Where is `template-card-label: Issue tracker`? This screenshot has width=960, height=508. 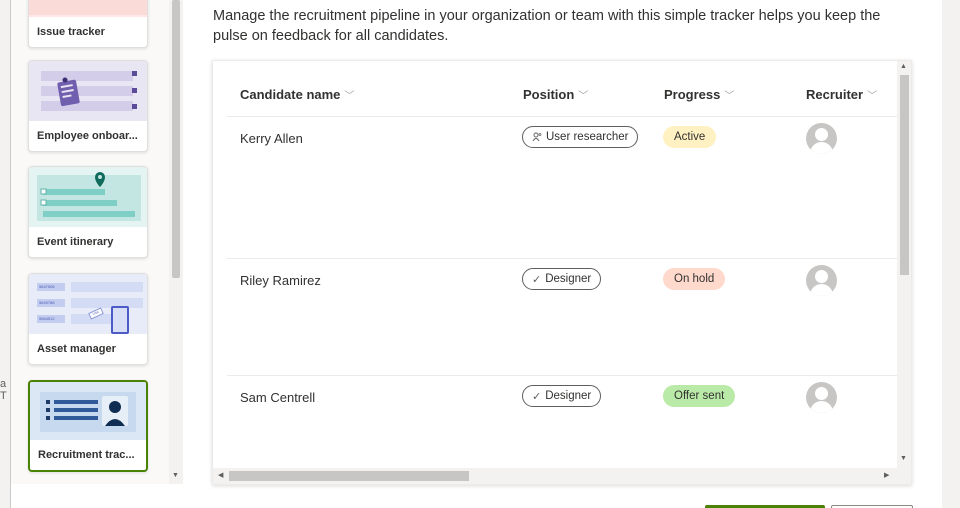 template-card-label: Issue tracker is located at coordinates (71, 32).